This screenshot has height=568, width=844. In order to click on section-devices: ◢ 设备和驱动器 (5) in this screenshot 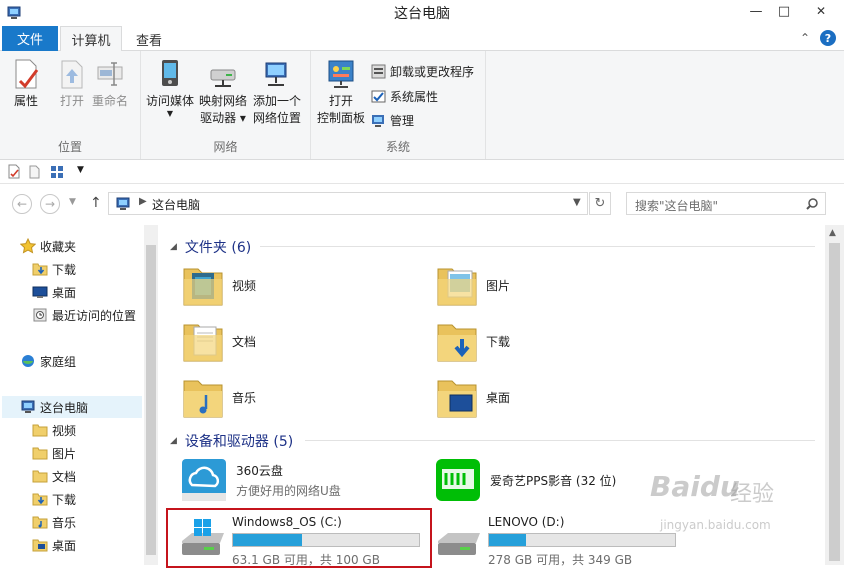, I will do `click(231, 441)`.